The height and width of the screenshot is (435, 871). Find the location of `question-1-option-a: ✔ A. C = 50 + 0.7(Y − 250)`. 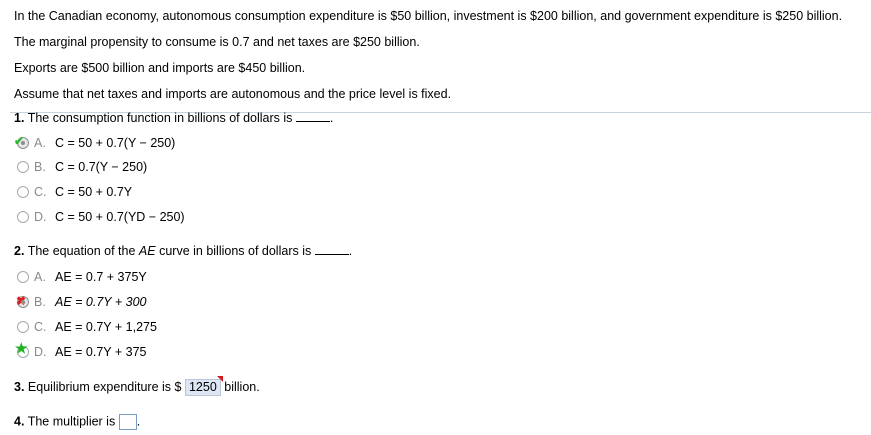

question-1-option-a: ✔ A. C = 50 + 0.7(Y − 250) is located at coordinates (95, 143).